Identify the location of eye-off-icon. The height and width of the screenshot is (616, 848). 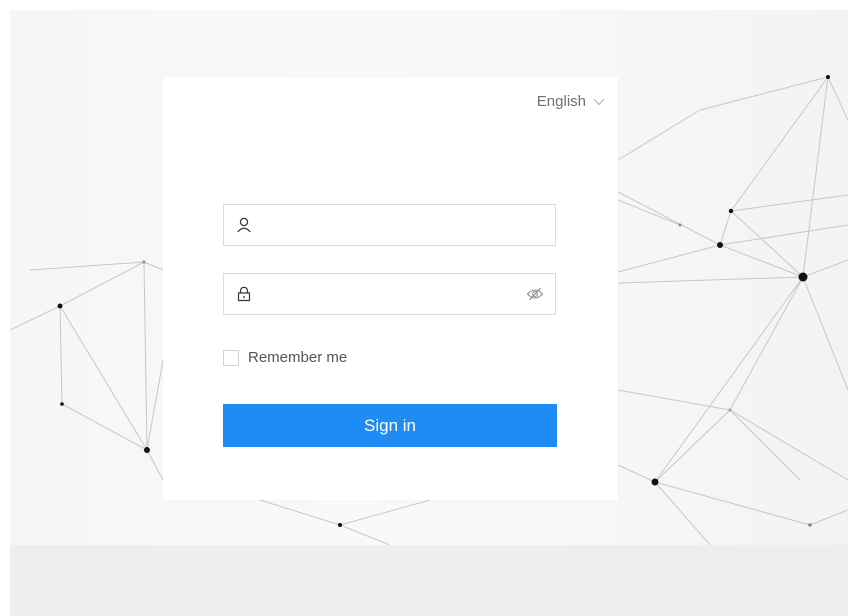
(535, 294).